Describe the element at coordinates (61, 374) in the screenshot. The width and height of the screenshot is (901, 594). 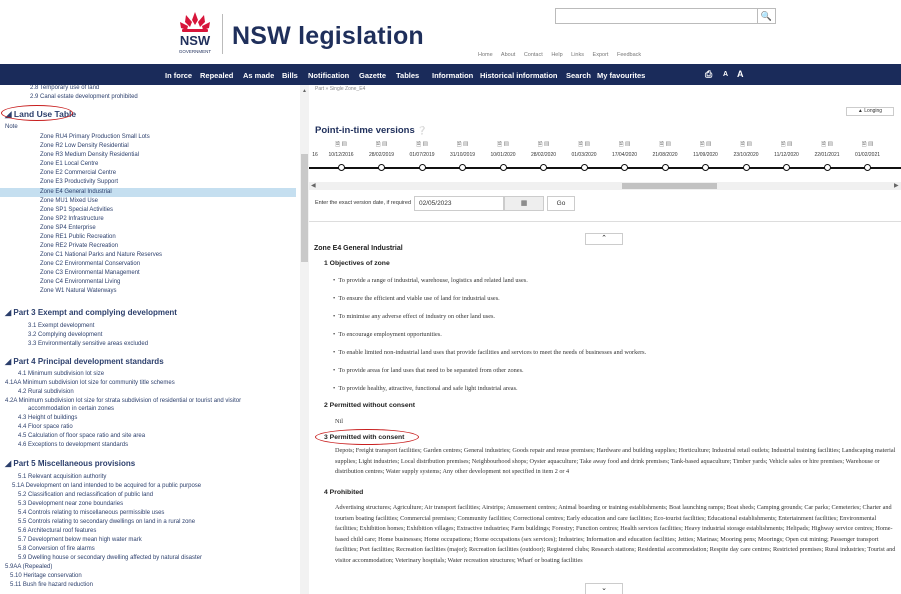
I see `toc-item: 4.1 Minimum subdivision lot size` at that location.